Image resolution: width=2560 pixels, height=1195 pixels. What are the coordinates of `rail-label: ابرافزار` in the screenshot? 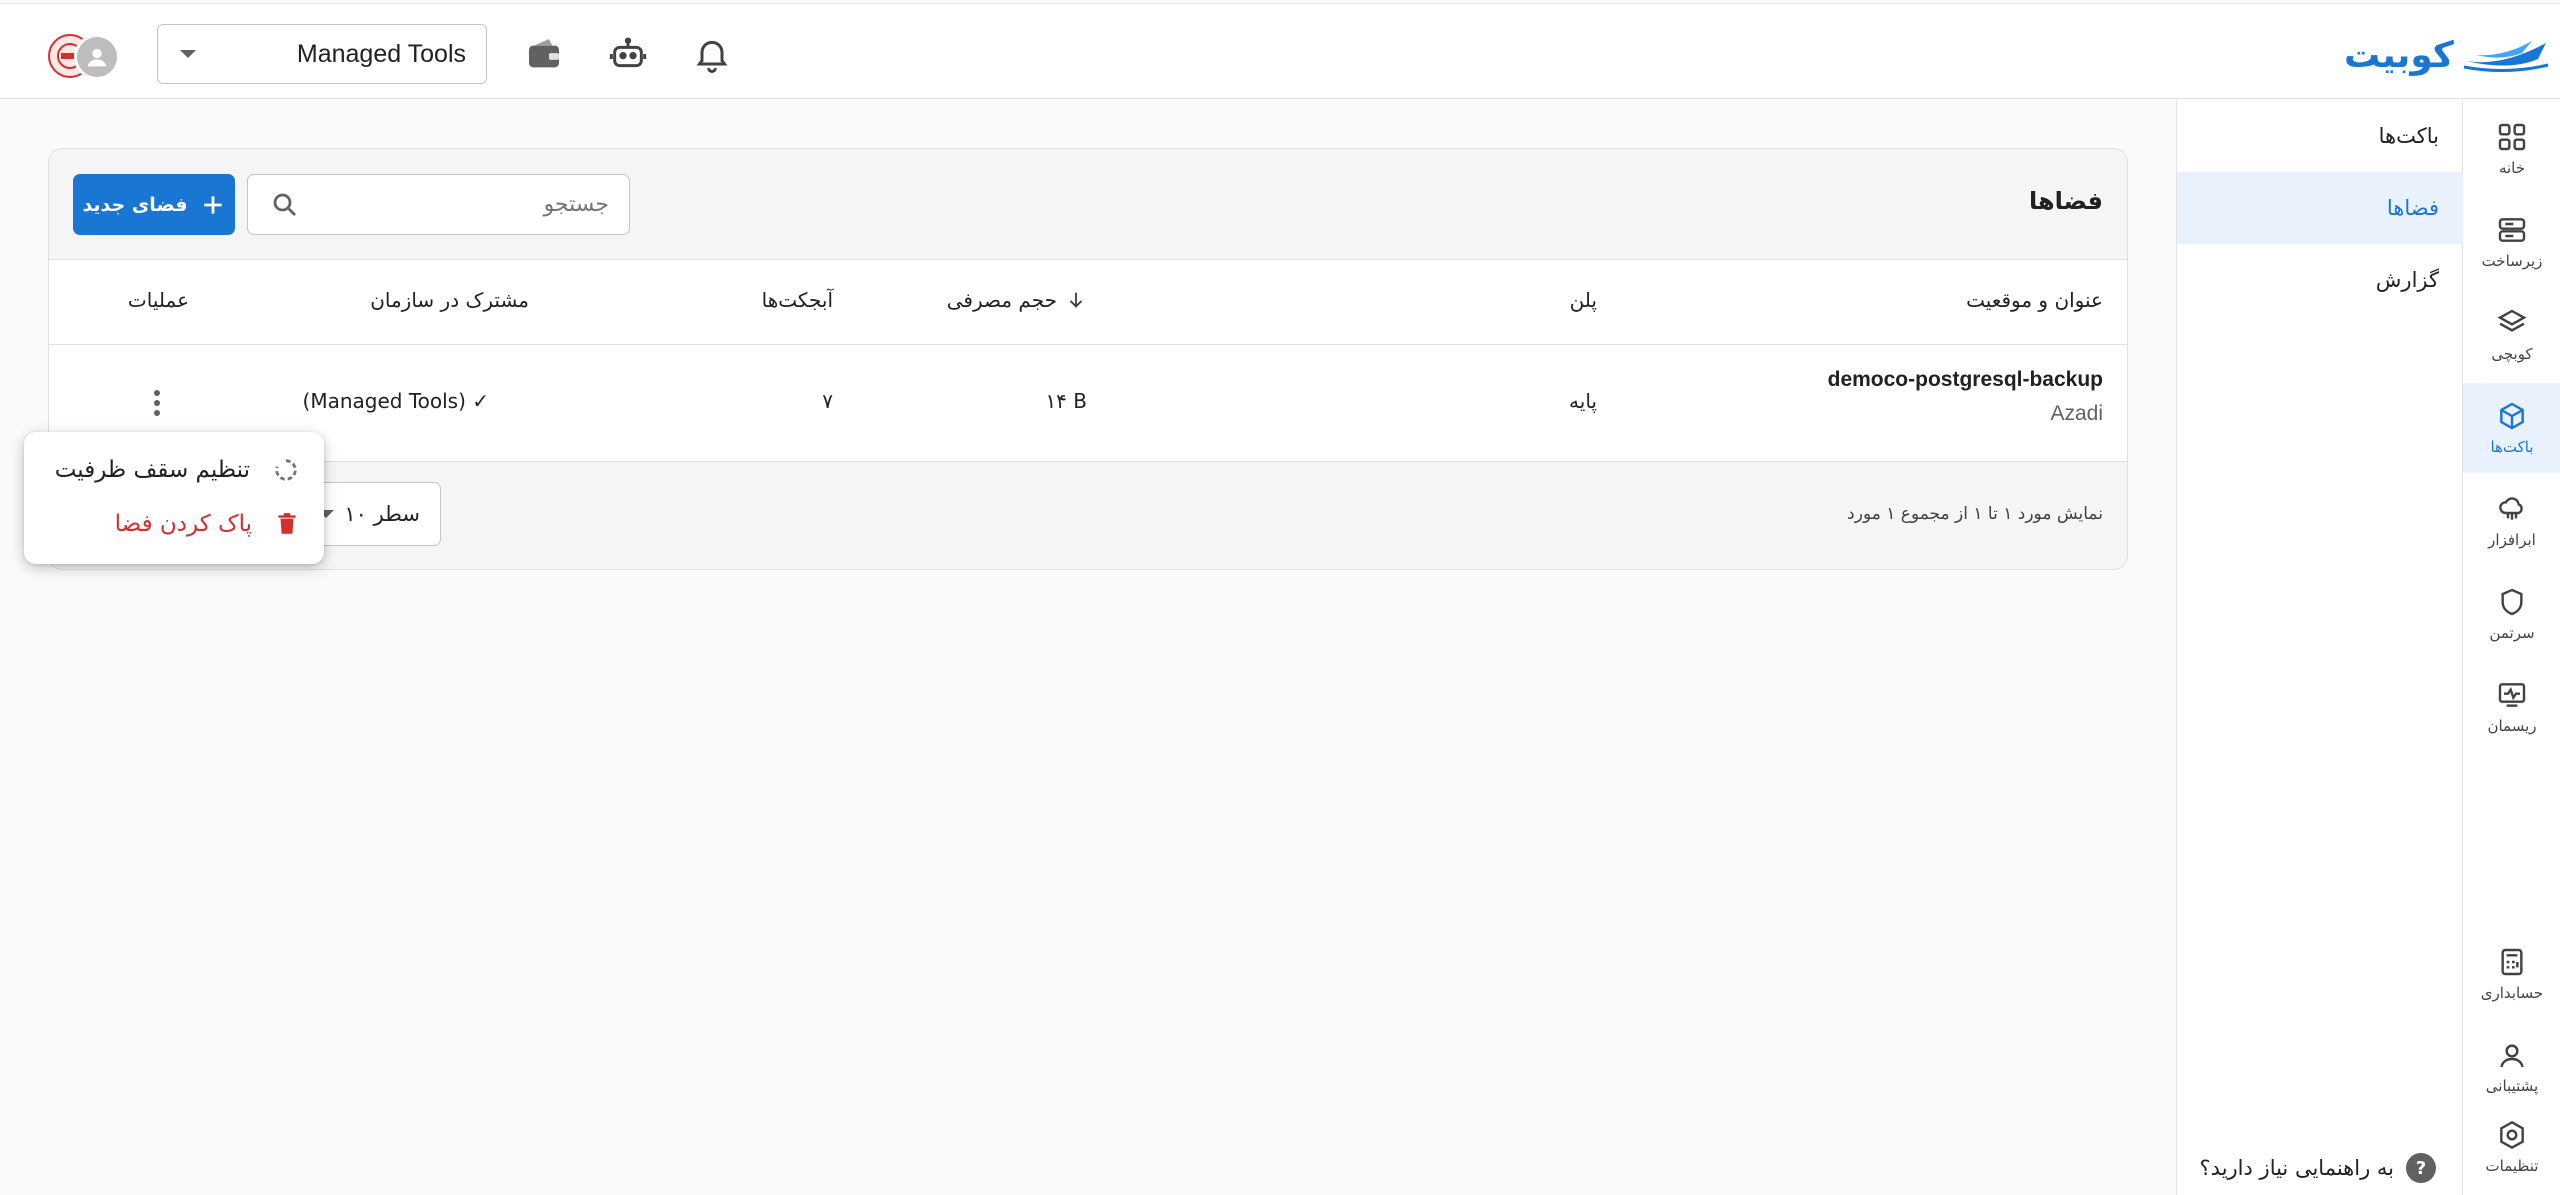 It's located at (2512, 540).